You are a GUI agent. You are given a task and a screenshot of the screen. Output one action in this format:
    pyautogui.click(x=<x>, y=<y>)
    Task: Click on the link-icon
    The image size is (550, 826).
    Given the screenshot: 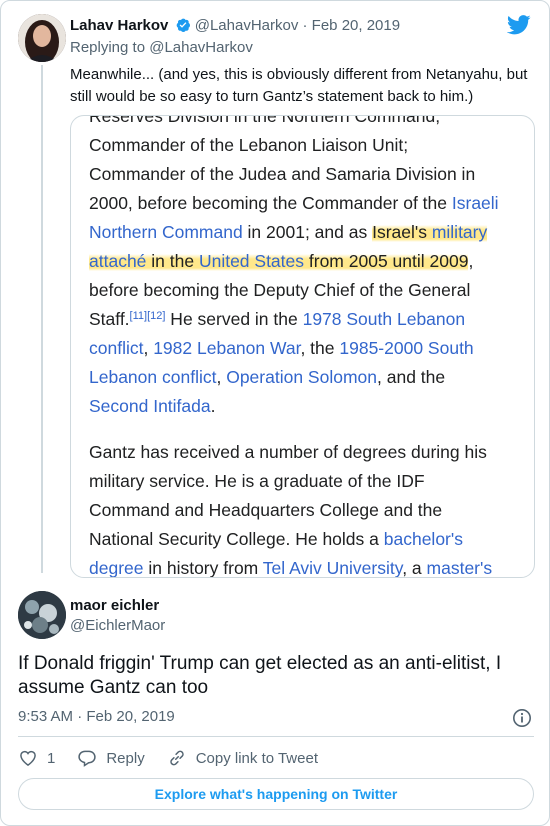 What is the action you would take?
    pyautogui.click(x=177, y=758)
    